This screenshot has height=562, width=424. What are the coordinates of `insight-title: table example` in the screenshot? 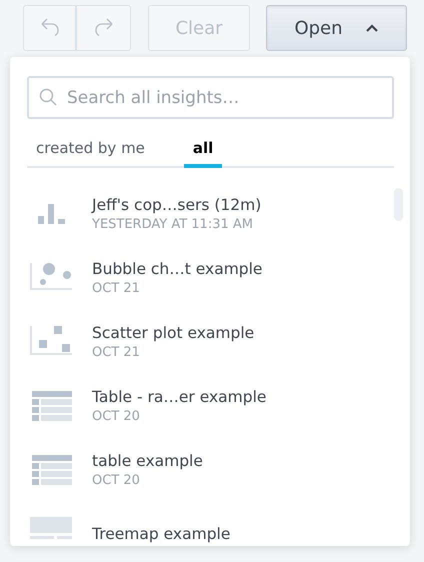 It's located at (147, 461).